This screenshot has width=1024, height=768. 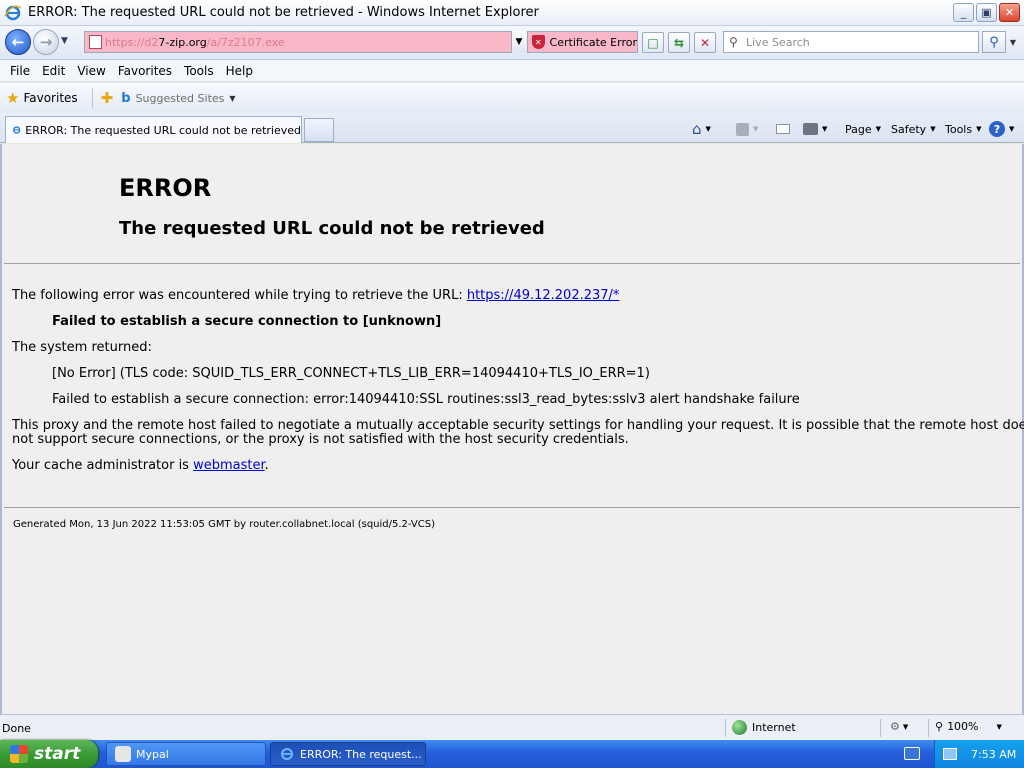 What do you see at coordinates (905, 726) in the screenshot?
I see `protected-mode-dropdown-icon: ▼` at bounding box center [905, 726].